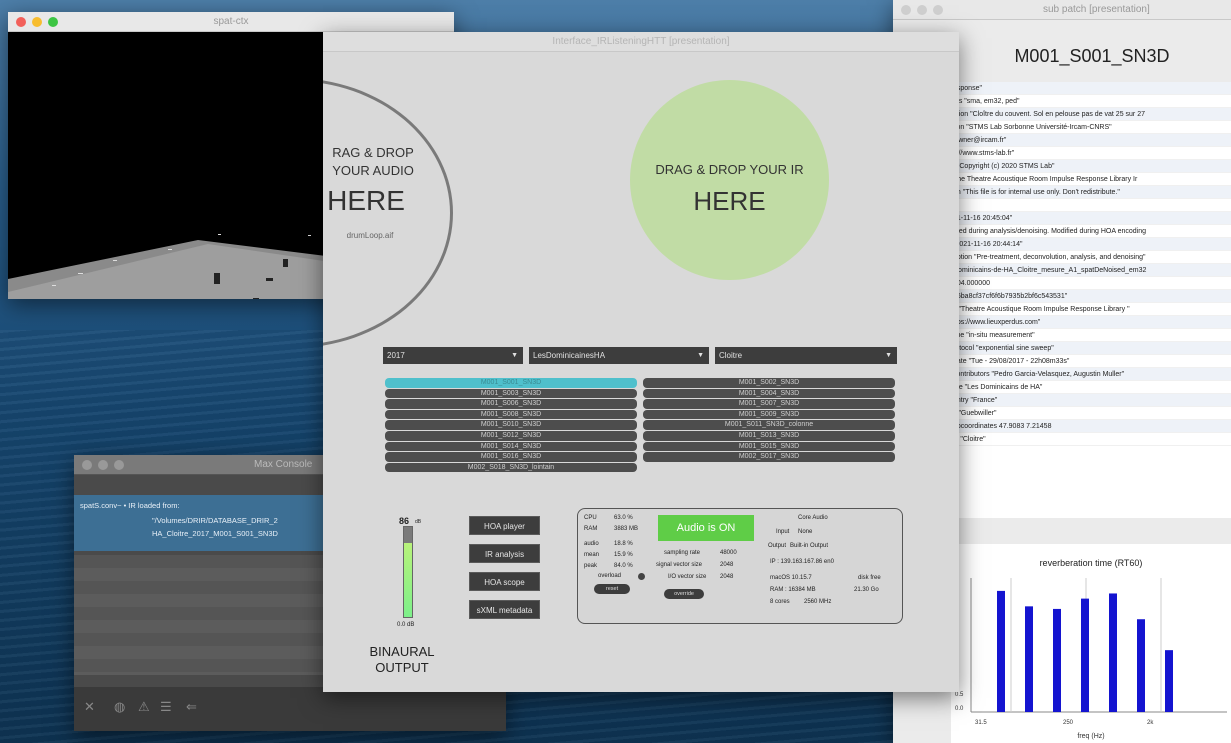 This screenshot has width=1231, height=743. I want to click on ir-list-item: M001_S003_SN3D, so click(511, 393).